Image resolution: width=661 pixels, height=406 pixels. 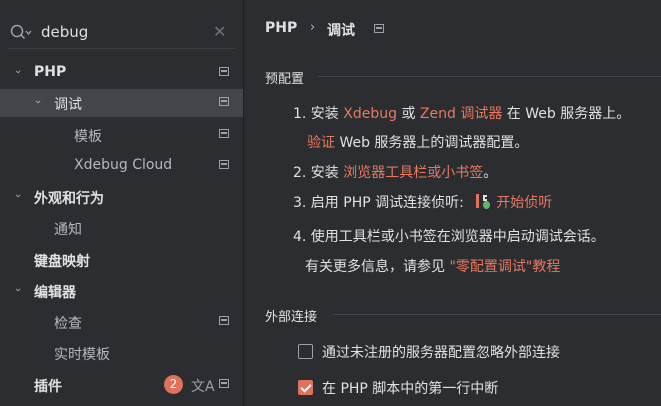 I want to click on sidebar-item-plugins: 插件 2 文A, so click(x=121, y=385).